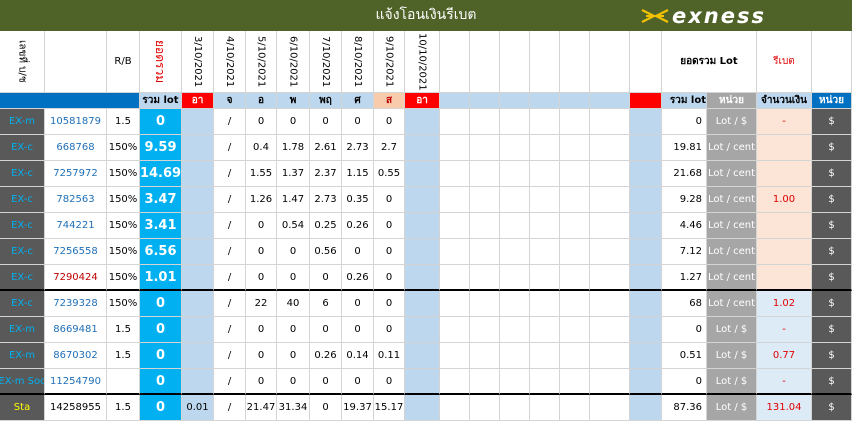 This screenshot has width=852, height=434. Describe the element at coordinates (161, 200) in the screenshot. I see `row-total: 3.47` at that location.